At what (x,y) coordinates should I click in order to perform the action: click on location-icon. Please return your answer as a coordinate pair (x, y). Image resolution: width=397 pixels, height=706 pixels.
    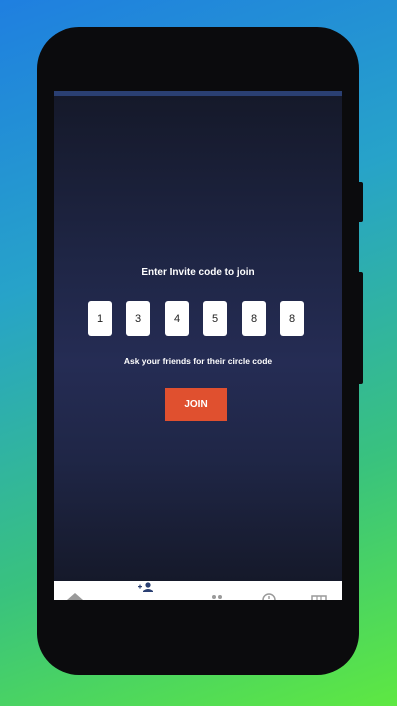
    Looking at the image, I should click on (269, 596).